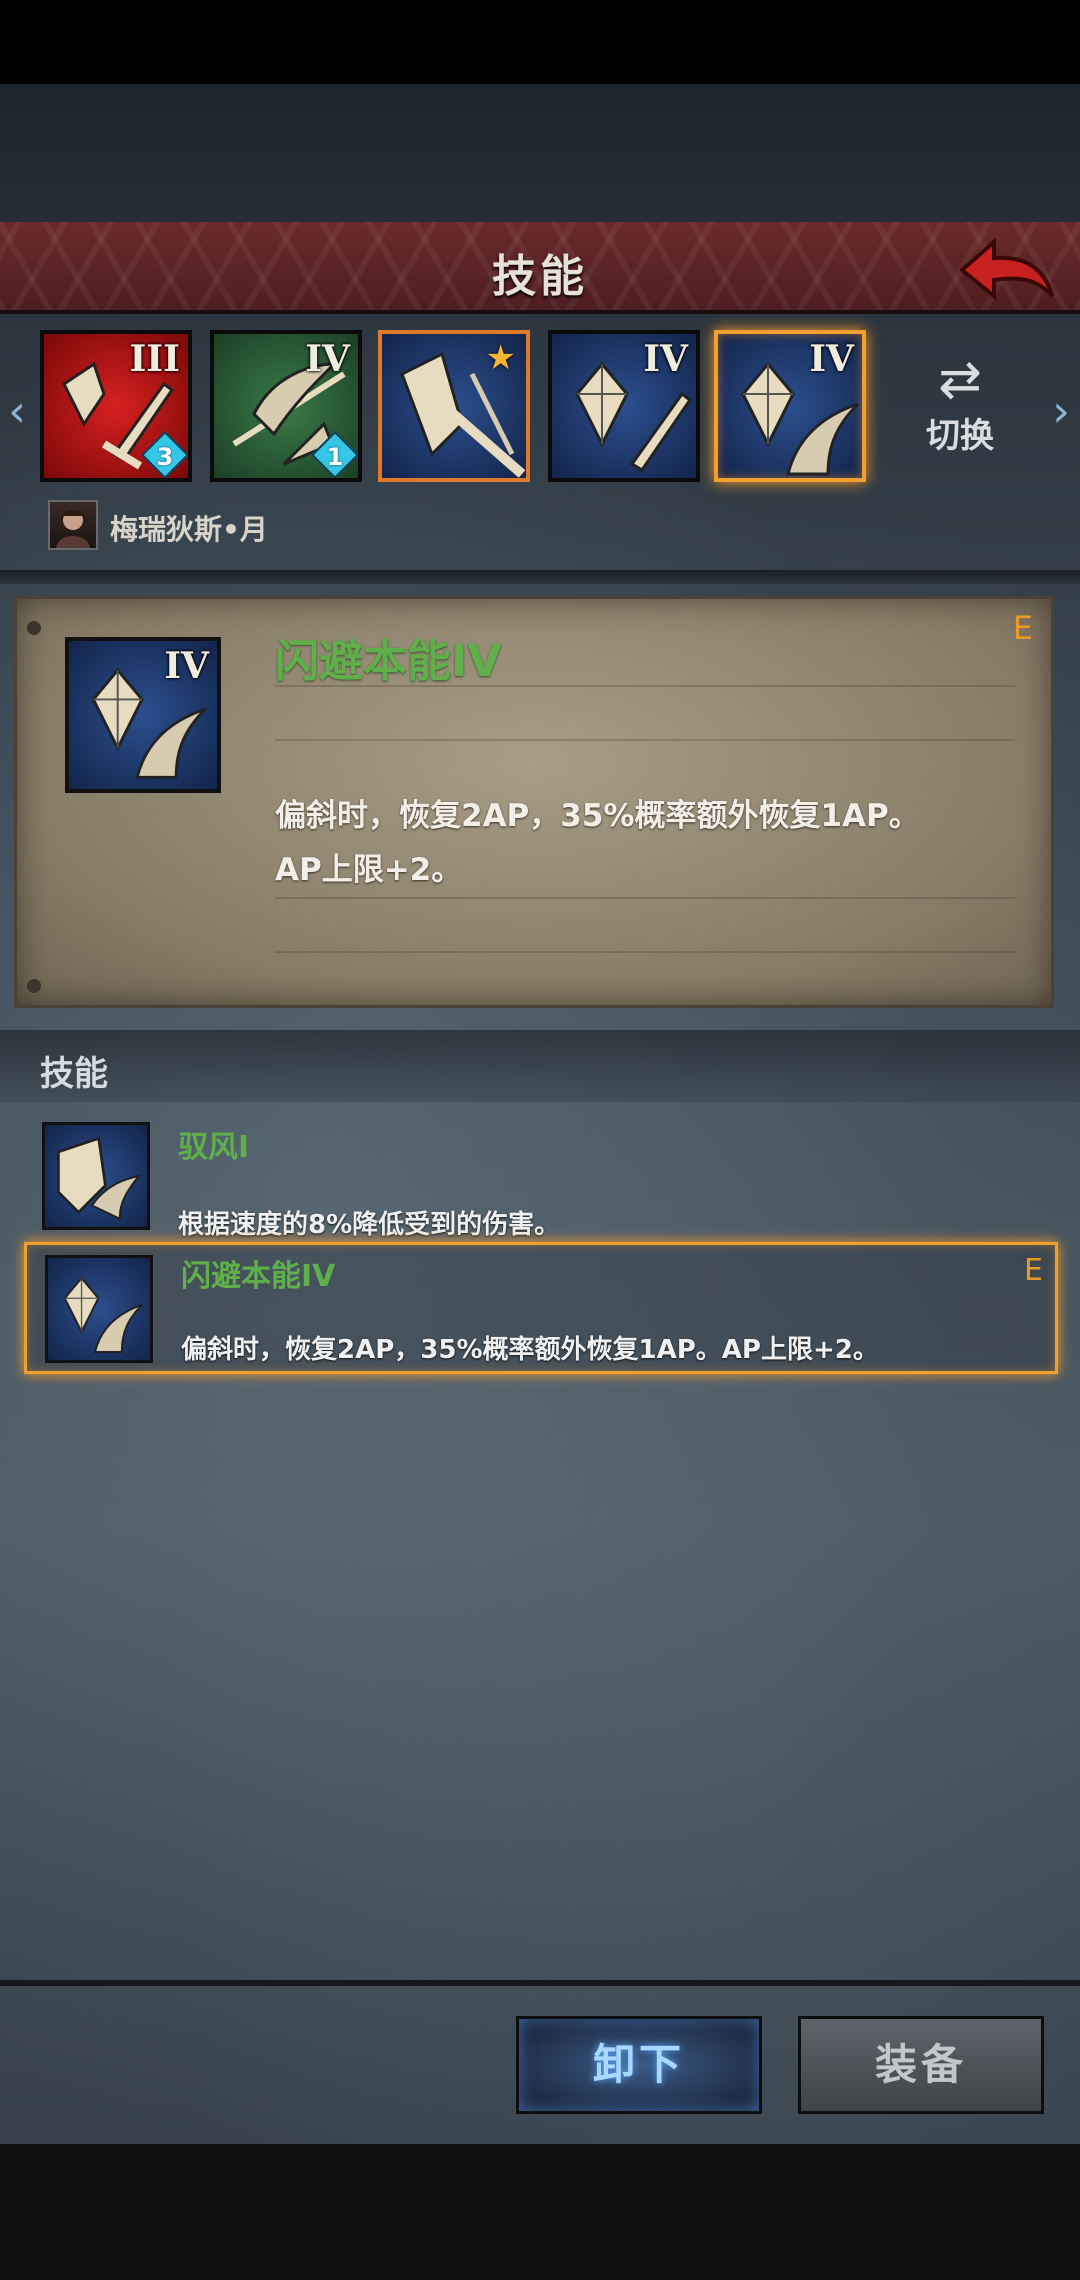  What do you see at coordinates (790, 406) in the screenshot?
I see `skill-slot-5: IV` at bounding box center [790, 406].